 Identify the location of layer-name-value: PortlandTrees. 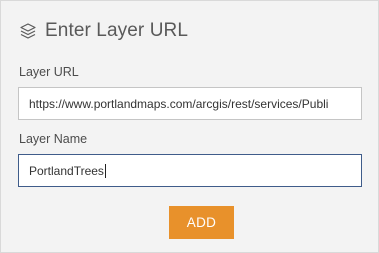
(66, 170).